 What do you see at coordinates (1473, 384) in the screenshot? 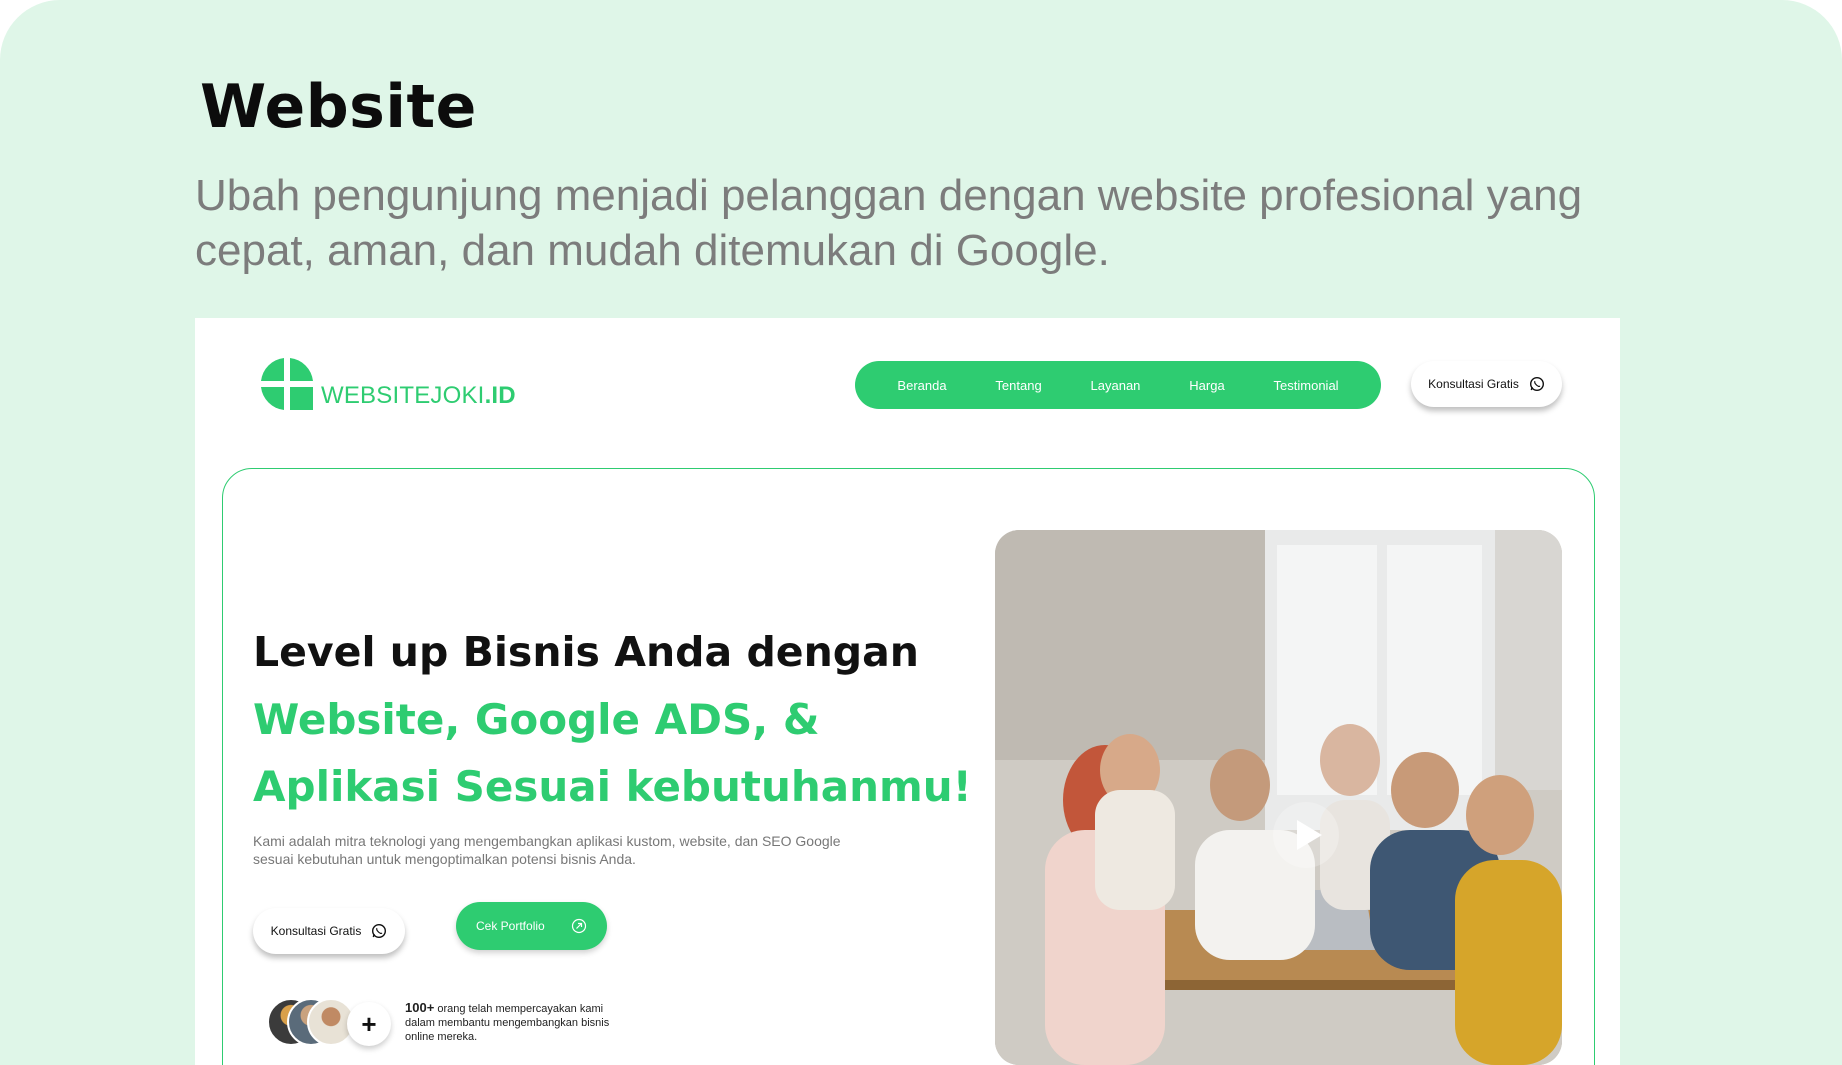
I see `header-consult-label: Konsultasi Gratis` at bounding box center [1473, 384].